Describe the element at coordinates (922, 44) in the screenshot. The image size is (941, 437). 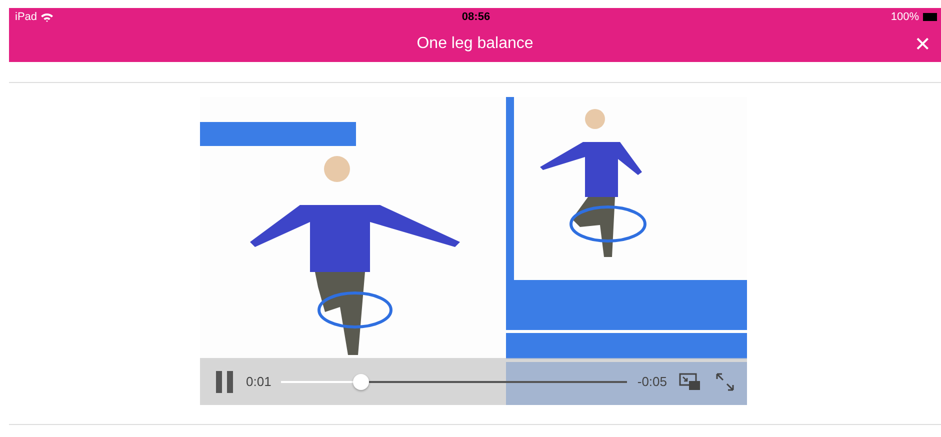
I see `close-button: ✕` at that location.